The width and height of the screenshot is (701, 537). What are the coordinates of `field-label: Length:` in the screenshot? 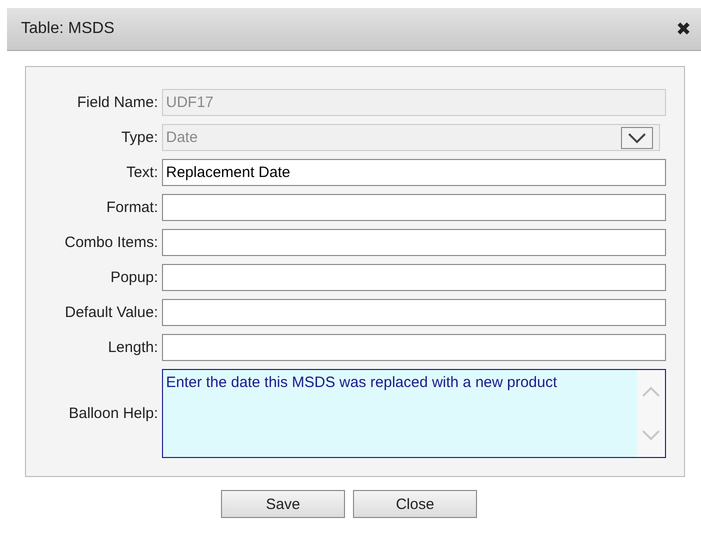 It's located at (132, 347).